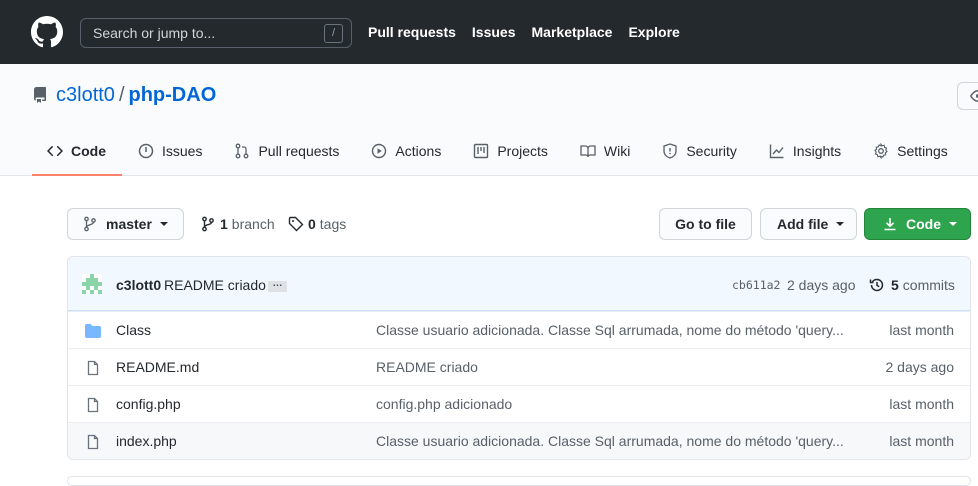 This screenshot has width=978, height=486. Describe the element at coordinates (803, 224) in the screenshot. I see `add-file-label: Add file` at that location.